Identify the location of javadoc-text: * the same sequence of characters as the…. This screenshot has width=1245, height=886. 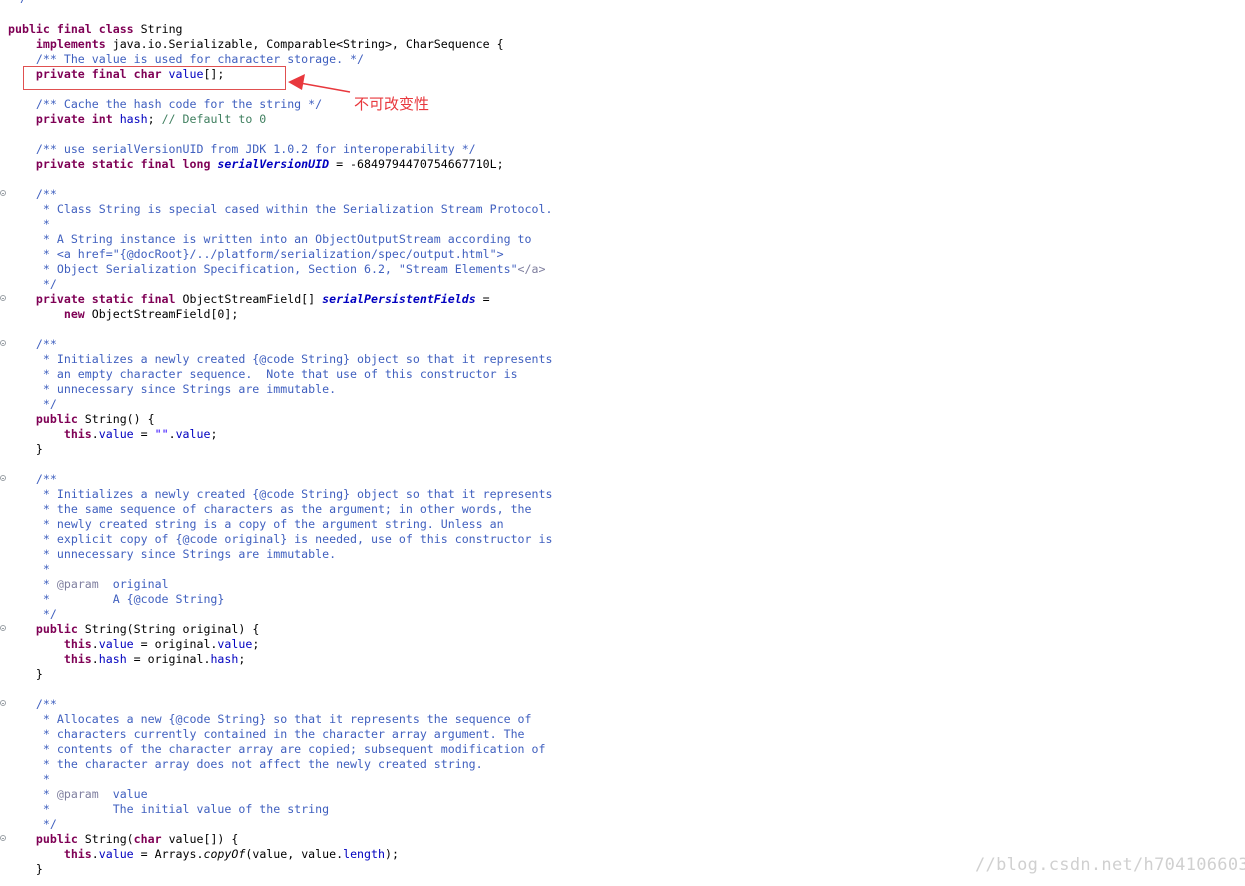
(283, 509).